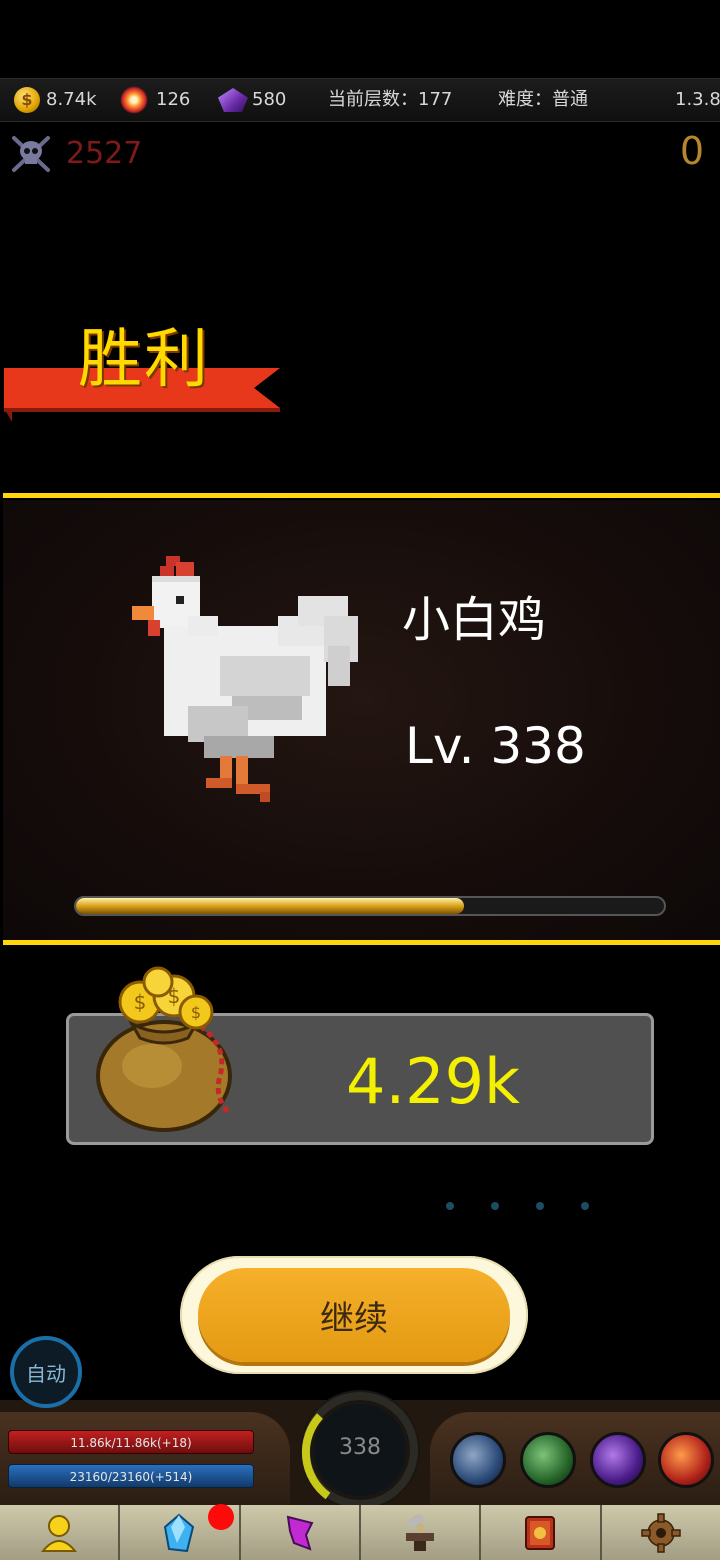 The height and width of the screenshot is (1560, 720). I want to click on hero-icon, so click(59, 1533).